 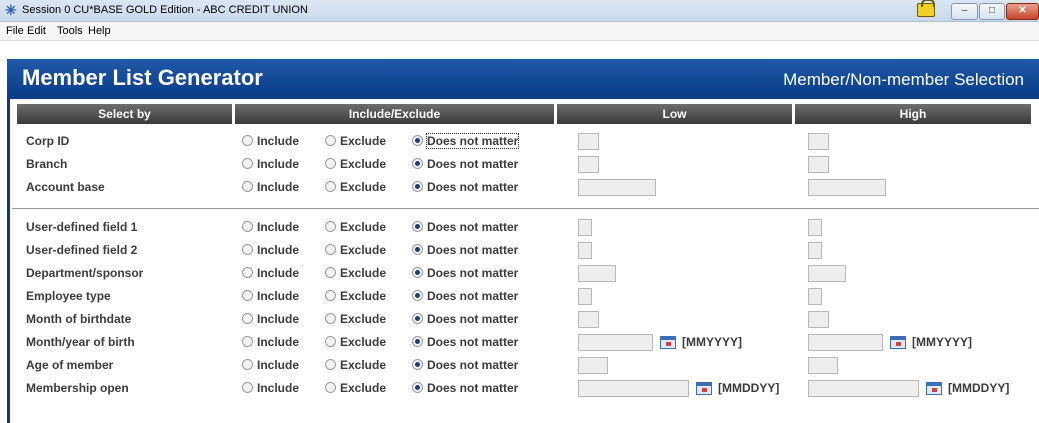 I want to click on menu-file: File, so click(x=15, y=31).